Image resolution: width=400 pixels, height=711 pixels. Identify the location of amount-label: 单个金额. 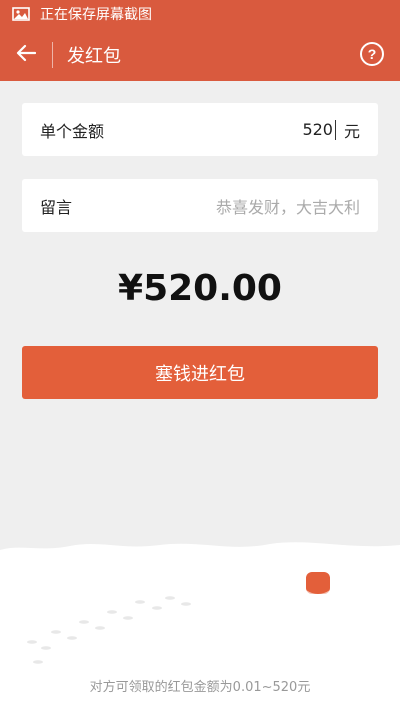
(72, 131).